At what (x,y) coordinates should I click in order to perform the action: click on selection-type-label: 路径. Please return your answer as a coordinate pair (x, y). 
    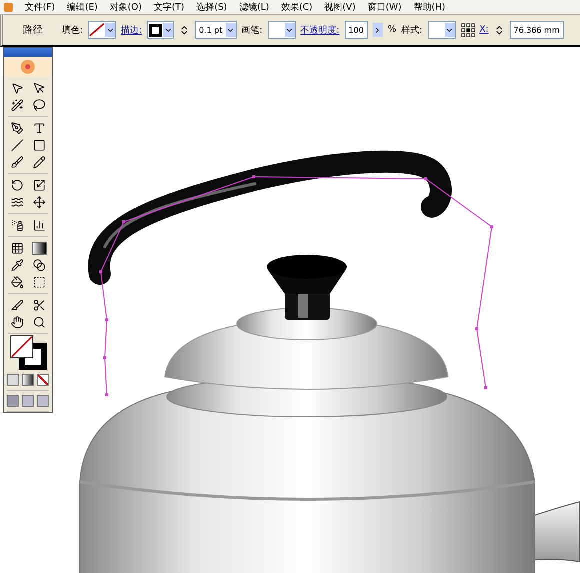
    Looking at the image, I should click on (33, 30).